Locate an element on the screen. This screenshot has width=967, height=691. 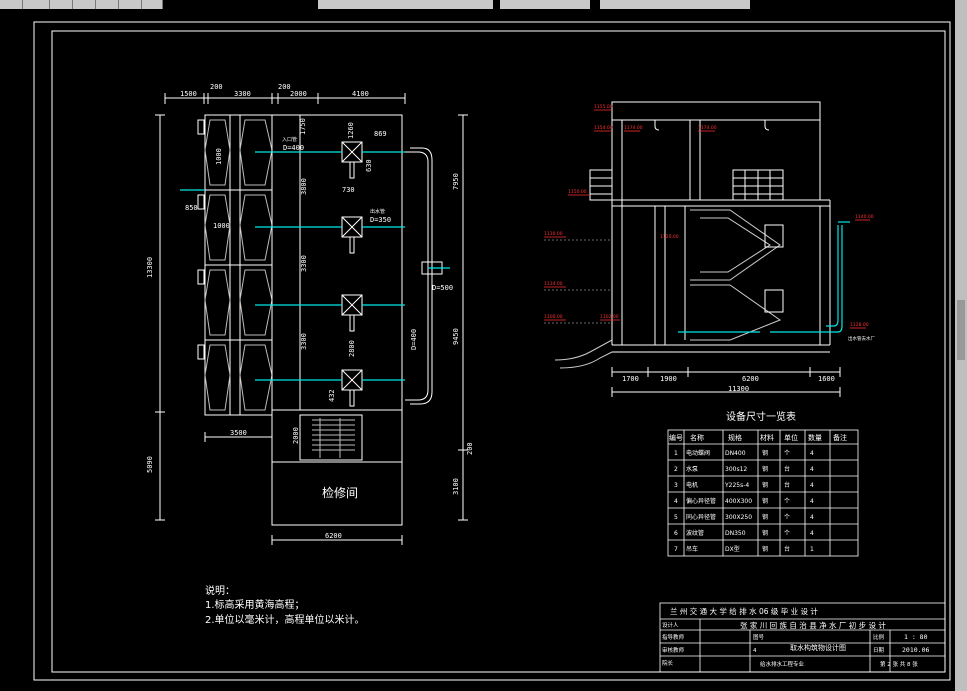
titleblock-major: 给水排水工程专业 is located at coordinates (782, 664).